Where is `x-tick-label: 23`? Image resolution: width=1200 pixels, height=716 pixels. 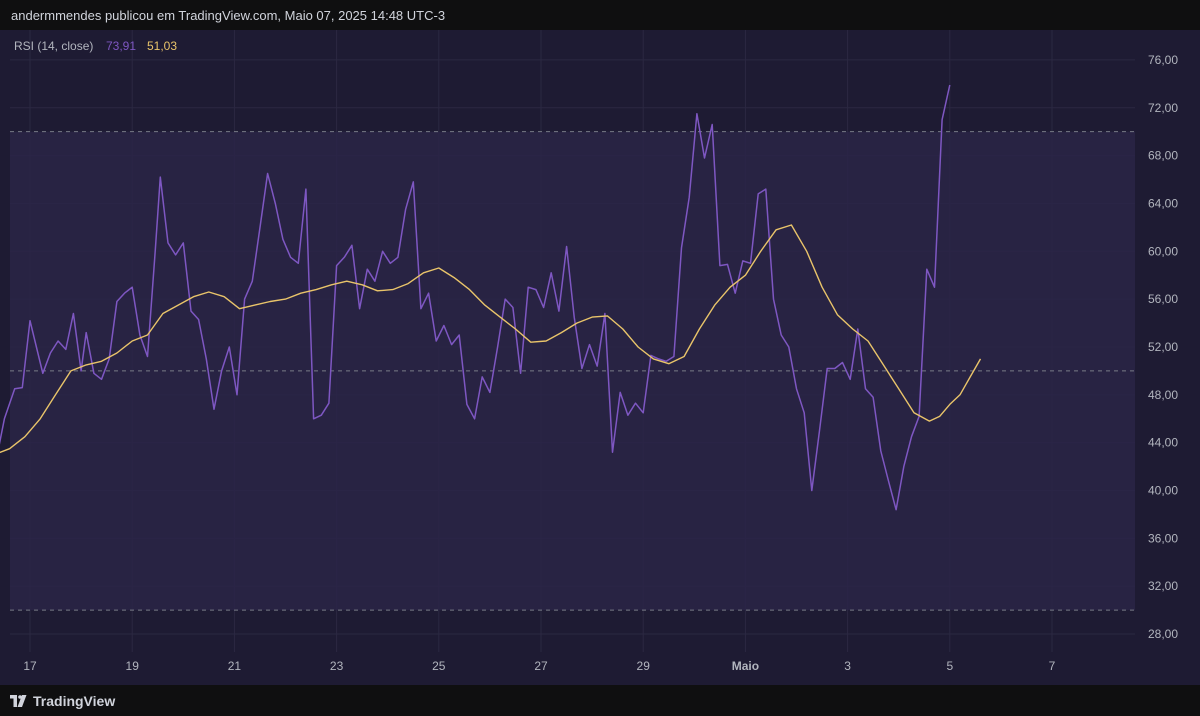
x-tick-label: 23 is located at coordinates (337, 666).